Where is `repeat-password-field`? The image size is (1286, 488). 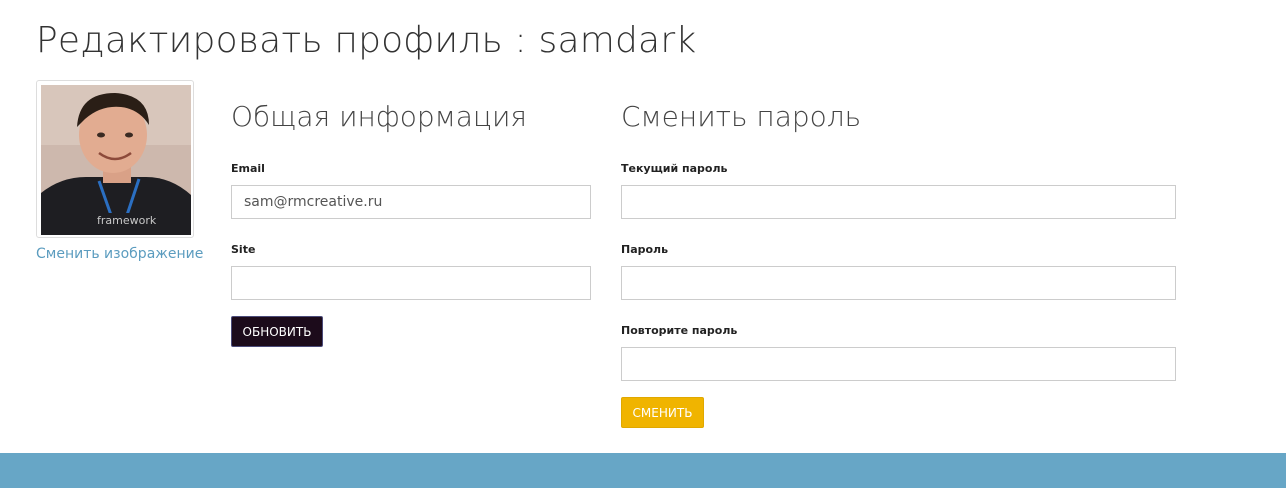
repeat-password-field is located at coordinates (898, 364).